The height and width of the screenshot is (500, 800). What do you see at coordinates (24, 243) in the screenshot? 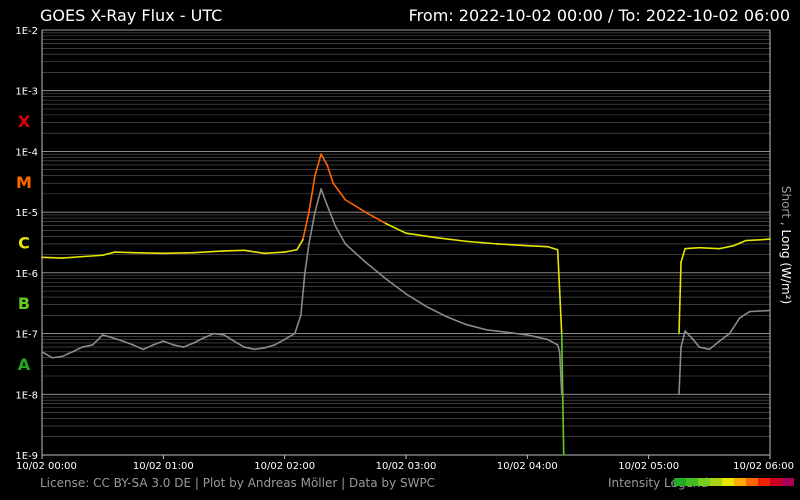
I see `flare-class-C: C` at bounding box center [24, 243].